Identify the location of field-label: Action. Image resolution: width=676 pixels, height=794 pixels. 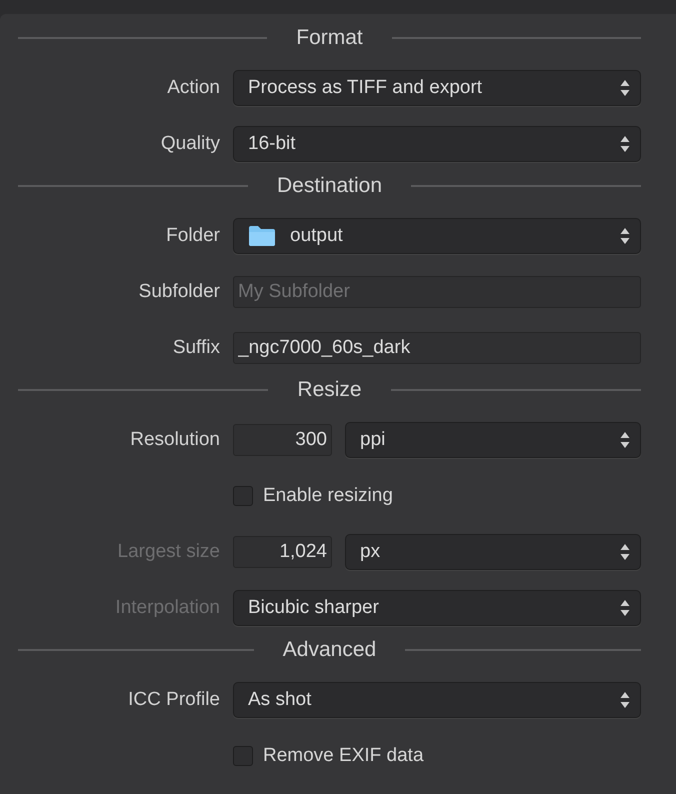
(193, 88).